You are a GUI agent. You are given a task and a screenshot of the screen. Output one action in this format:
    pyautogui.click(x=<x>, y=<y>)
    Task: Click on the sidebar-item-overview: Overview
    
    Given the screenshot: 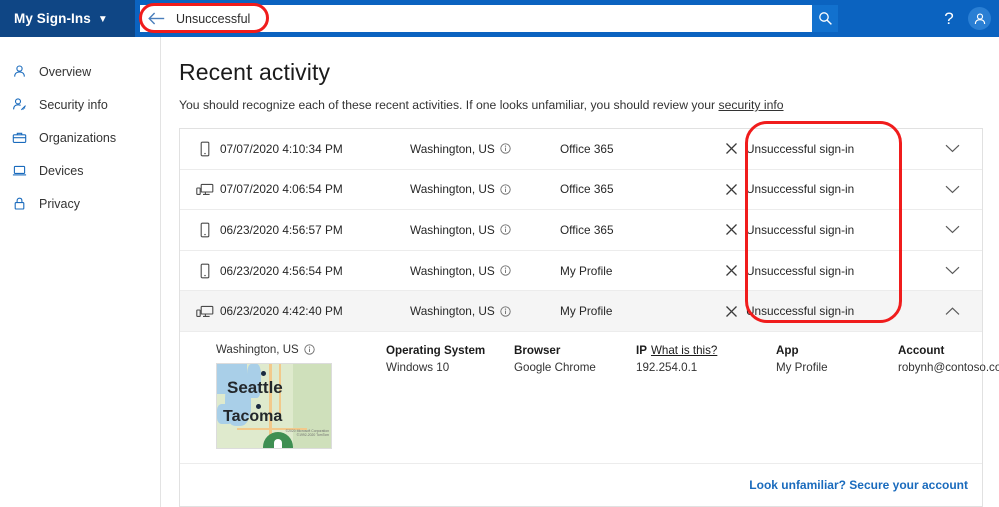 What is the action you would take?
    pyautogui.click(x=80, y=71)
    